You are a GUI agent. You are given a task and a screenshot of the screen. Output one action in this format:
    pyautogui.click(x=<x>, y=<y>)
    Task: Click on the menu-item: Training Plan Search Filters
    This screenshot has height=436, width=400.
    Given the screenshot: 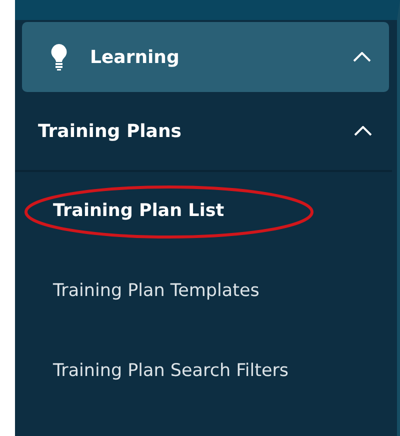 What is the action you would take?
    pyautogui.click(x=183, y=371)
    